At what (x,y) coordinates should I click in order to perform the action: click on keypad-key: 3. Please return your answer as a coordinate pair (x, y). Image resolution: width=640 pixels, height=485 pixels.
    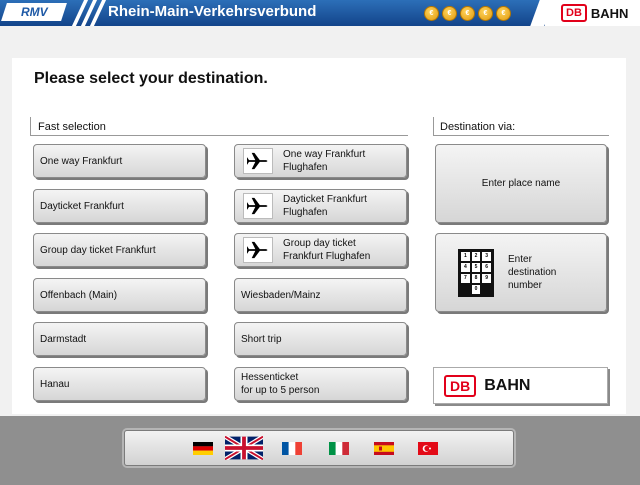
    Looking at the image, I should click on (486, 256).